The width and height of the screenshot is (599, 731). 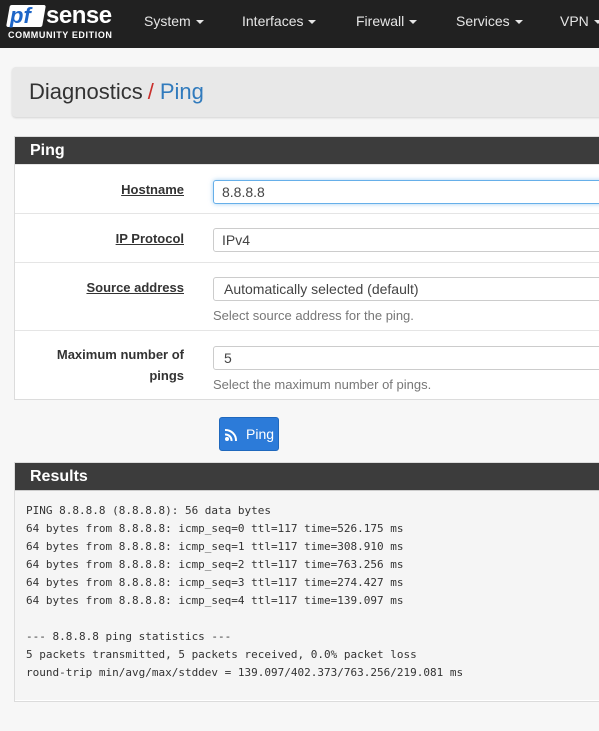 What do you see at coordinates (149, 510) in the screenshot?
I see `result-line: PING 8.8.8.8 (8.8.8.8): 56 data bytes` at bounding box center [149, 510].